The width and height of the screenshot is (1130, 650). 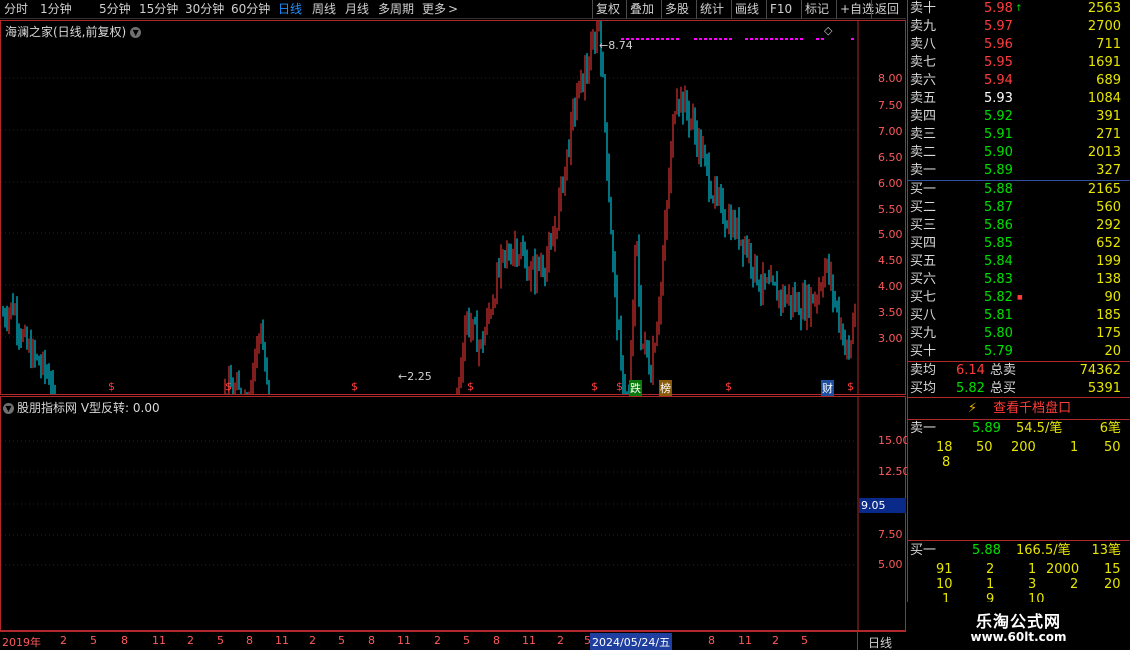 What do you see at coordinates (16, 9) in the screenshot?
I see `tab-fenshi: 分时` at bounding box center [16, 9].